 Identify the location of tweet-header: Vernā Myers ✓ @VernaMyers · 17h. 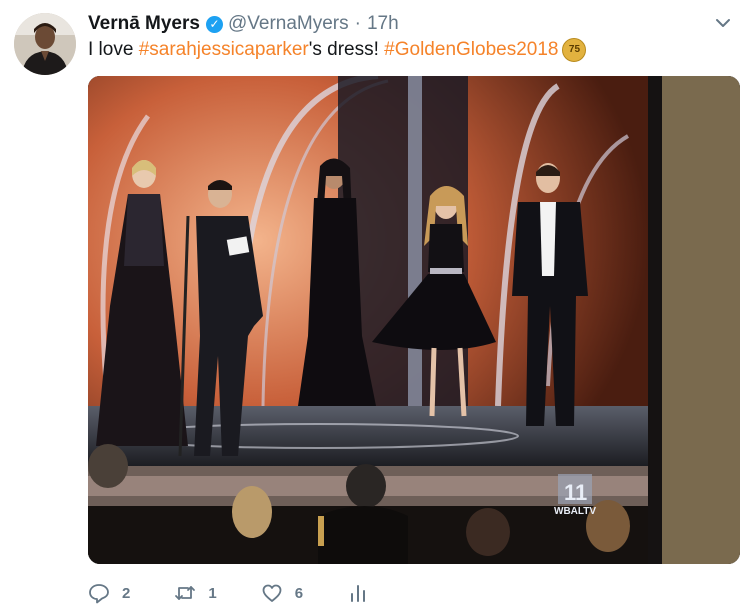
(243, 24).